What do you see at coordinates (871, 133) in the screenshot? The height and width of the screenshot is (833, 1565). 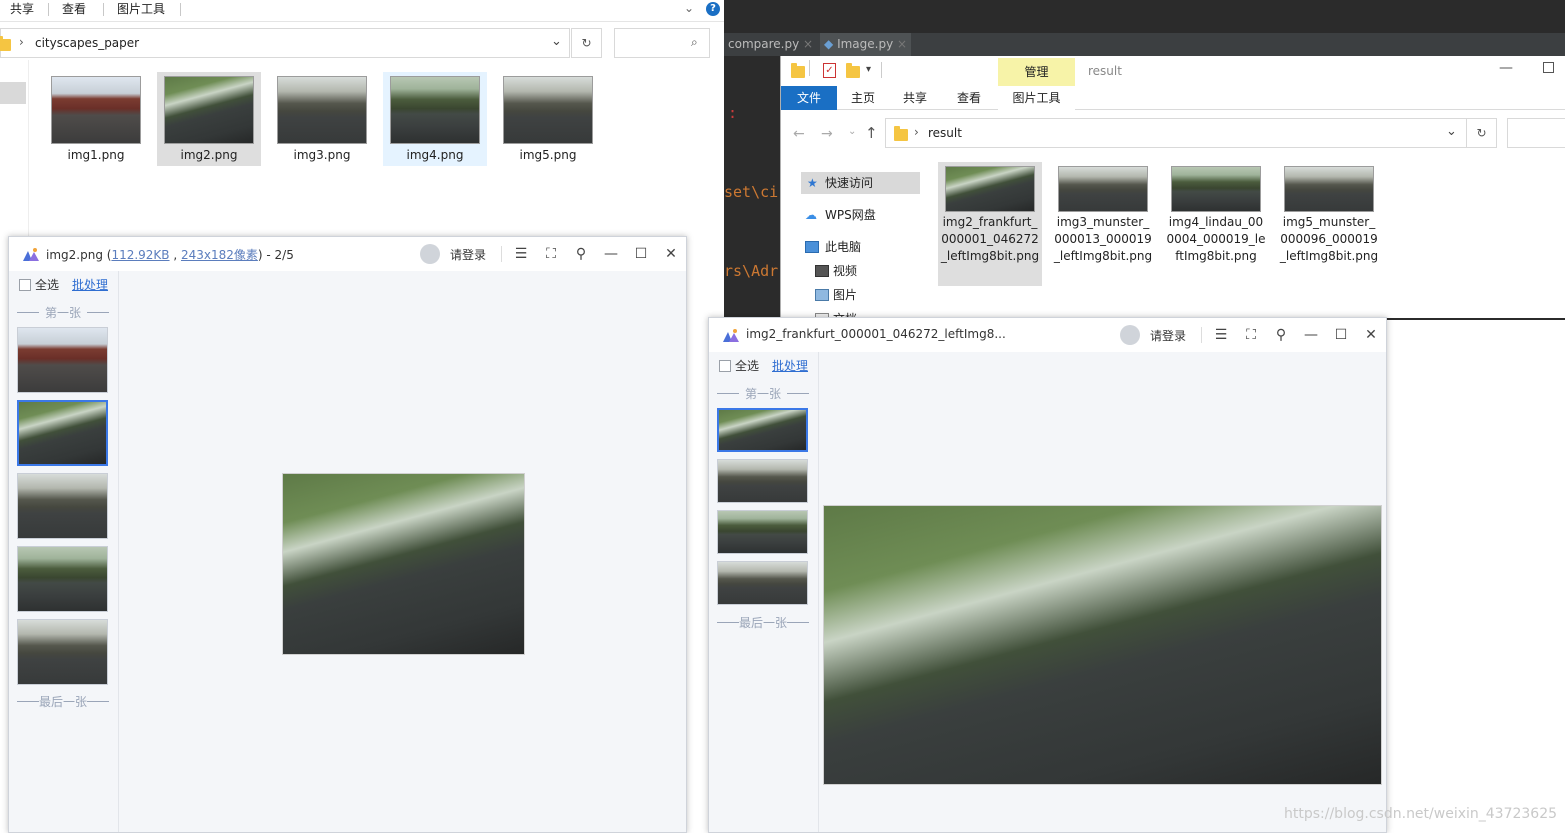 I see `up-arrow-icon: ↑` at bounding box center [871, 133].